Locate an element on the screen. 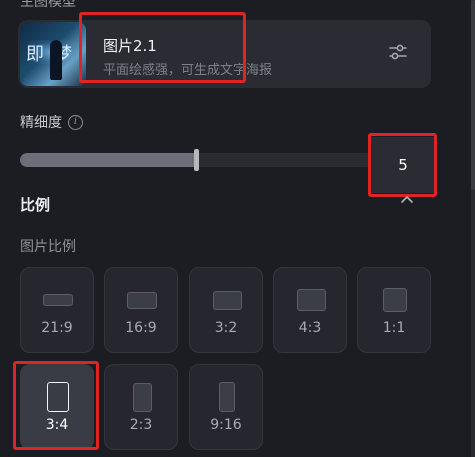 Image resolution: width=475 pixels, height=457 pixels. info-icon: i is located at coordinates (75, 122).